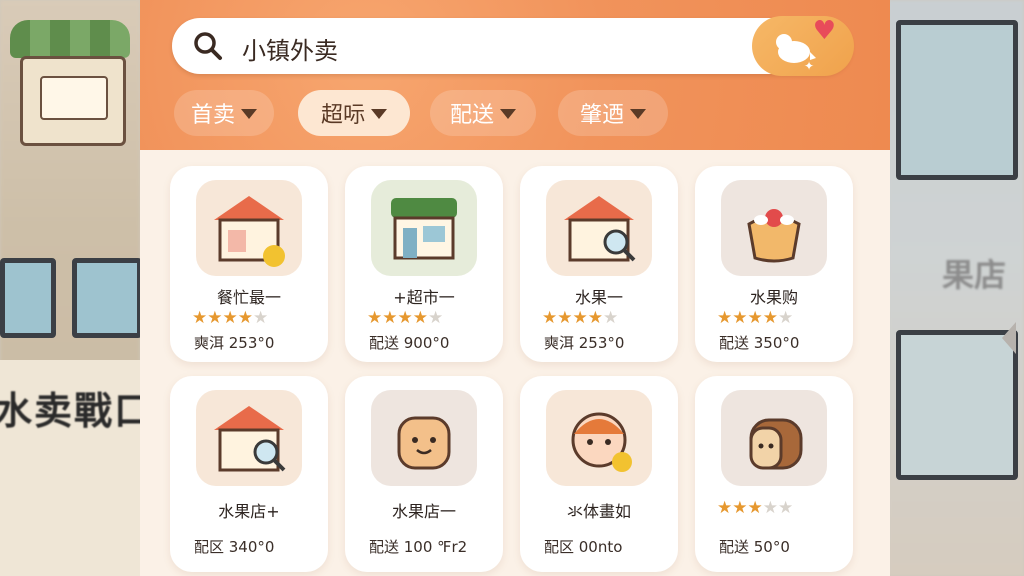 This screenshot has width=1024, height=576. I want to click on mascot-button: ✦ ♥, so click(803, 46).